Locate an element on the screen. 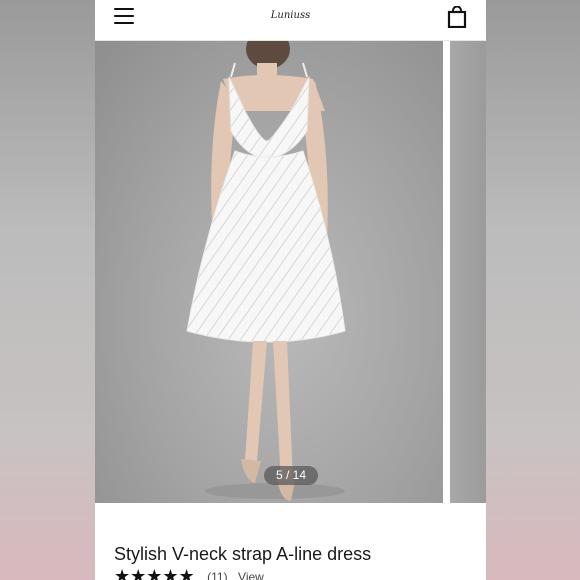  rating-stars: ★★★★★ is located at coordinates (154, 573).